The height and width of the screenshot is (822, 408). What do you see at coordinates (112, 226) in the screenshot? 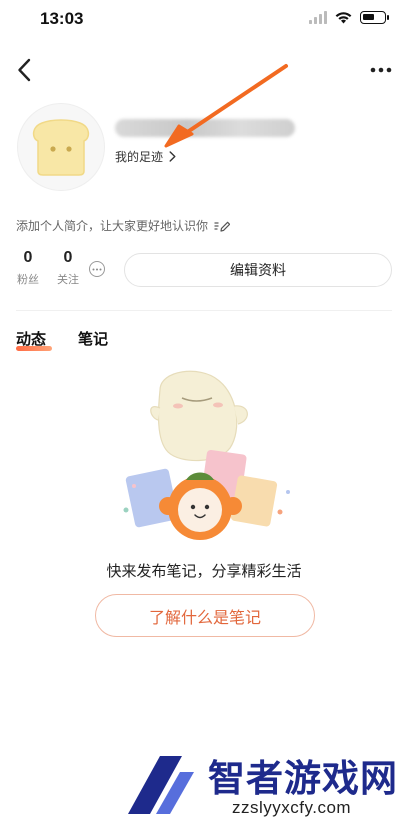
I see `bio-text: 添加个人简介，让大家更好地认识你` at bounding box center [112, 226].